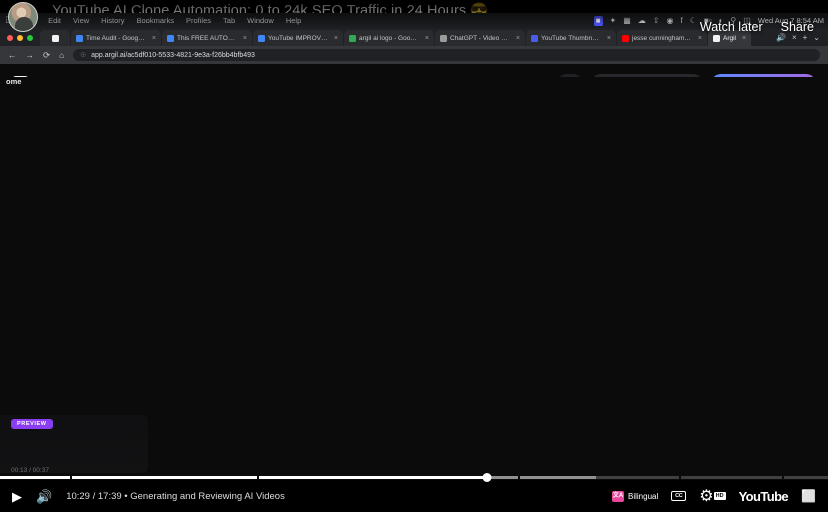 This screenshot has width=828, height=512. Describe the element at coordinates (656, 20) in the screenshot. I see `arrow-up-icon: ⇧` at that location.